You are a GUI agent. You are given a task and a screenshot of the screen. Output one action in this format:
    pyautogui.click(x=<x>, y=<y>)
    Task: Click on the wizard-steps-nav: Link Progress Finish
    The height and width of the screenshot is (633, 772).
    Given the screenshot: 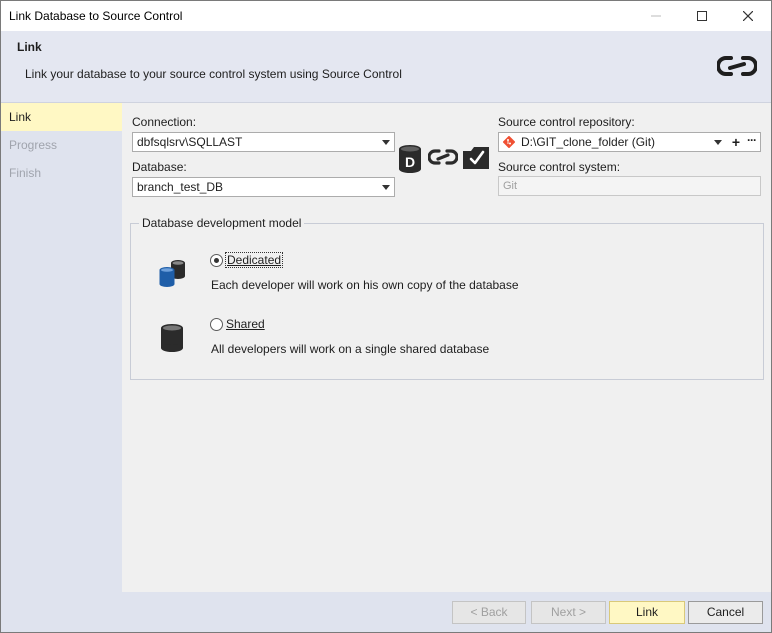 What is the action you would take?
    pyautogui.click(x=61, y=347)
    